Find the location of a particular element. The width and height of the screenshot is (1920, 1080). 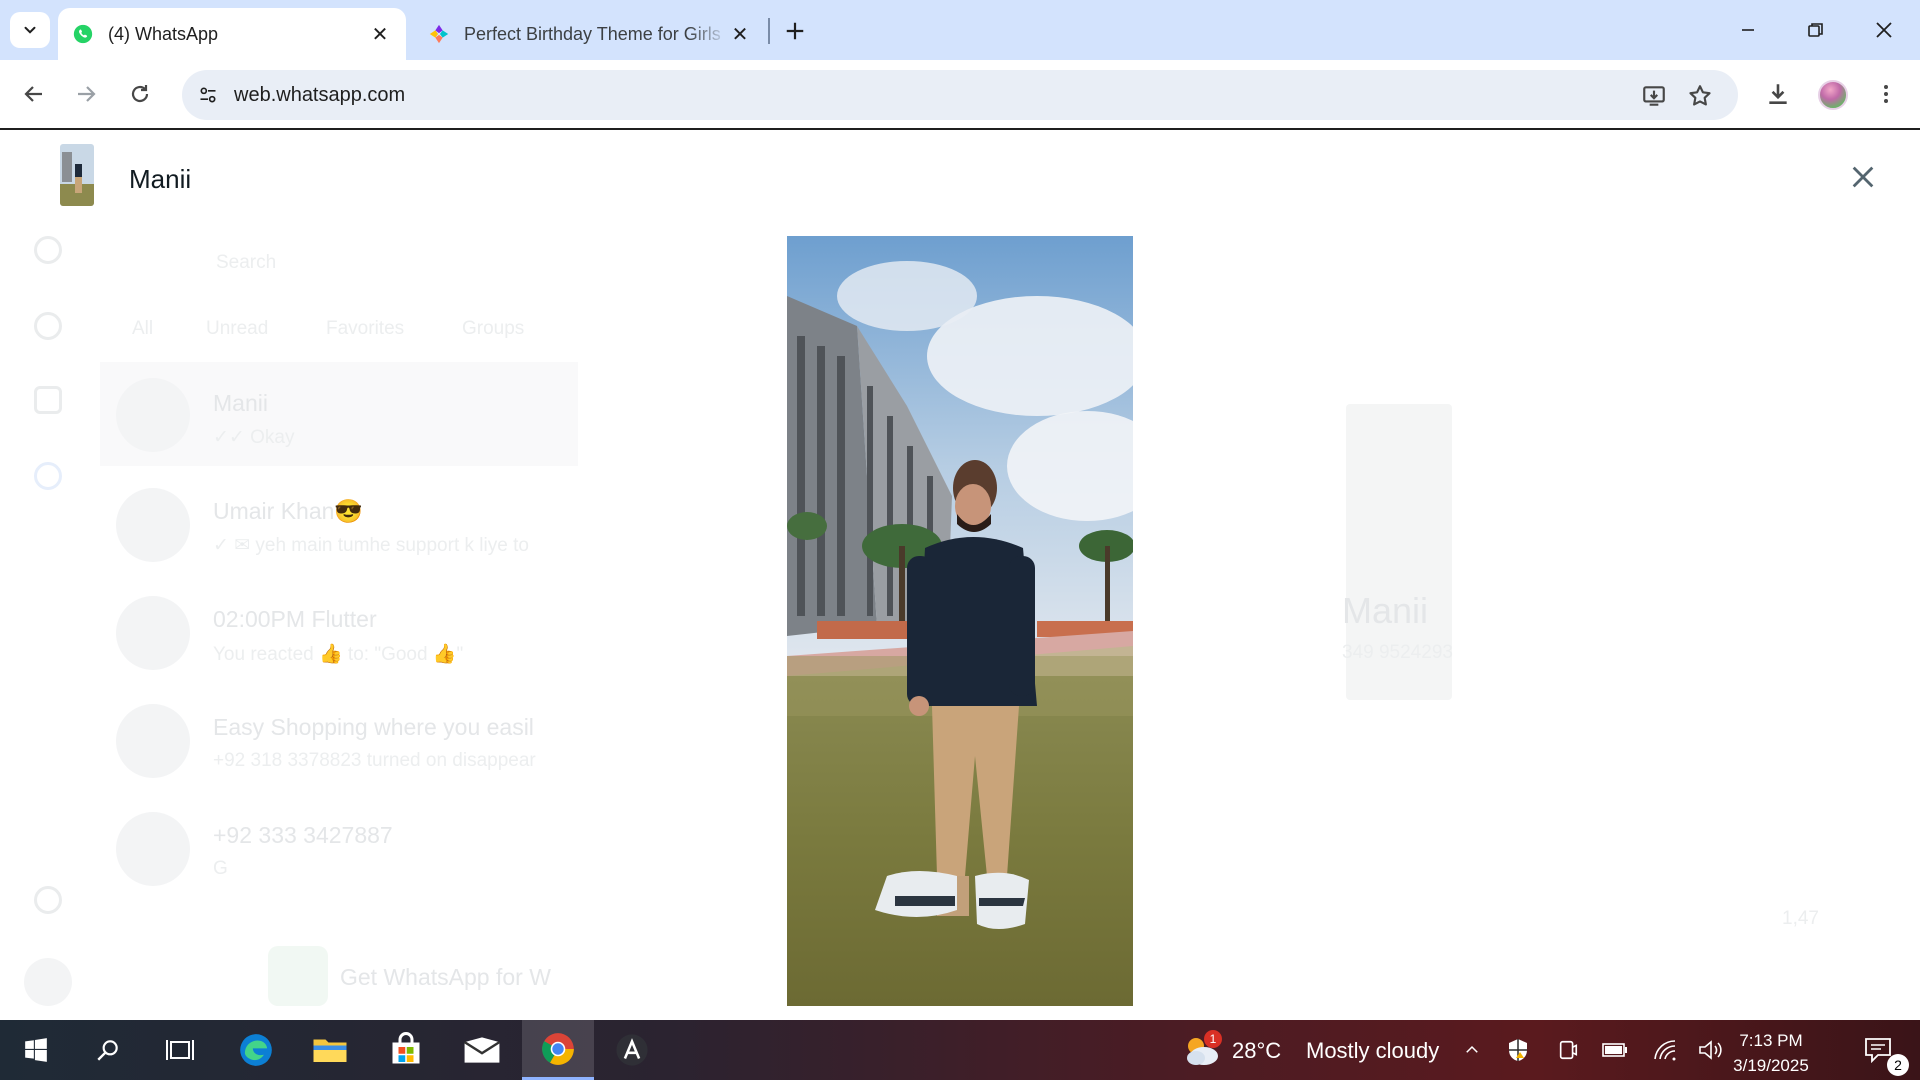

wifi-icon is located at coordinates (1665, 1050).